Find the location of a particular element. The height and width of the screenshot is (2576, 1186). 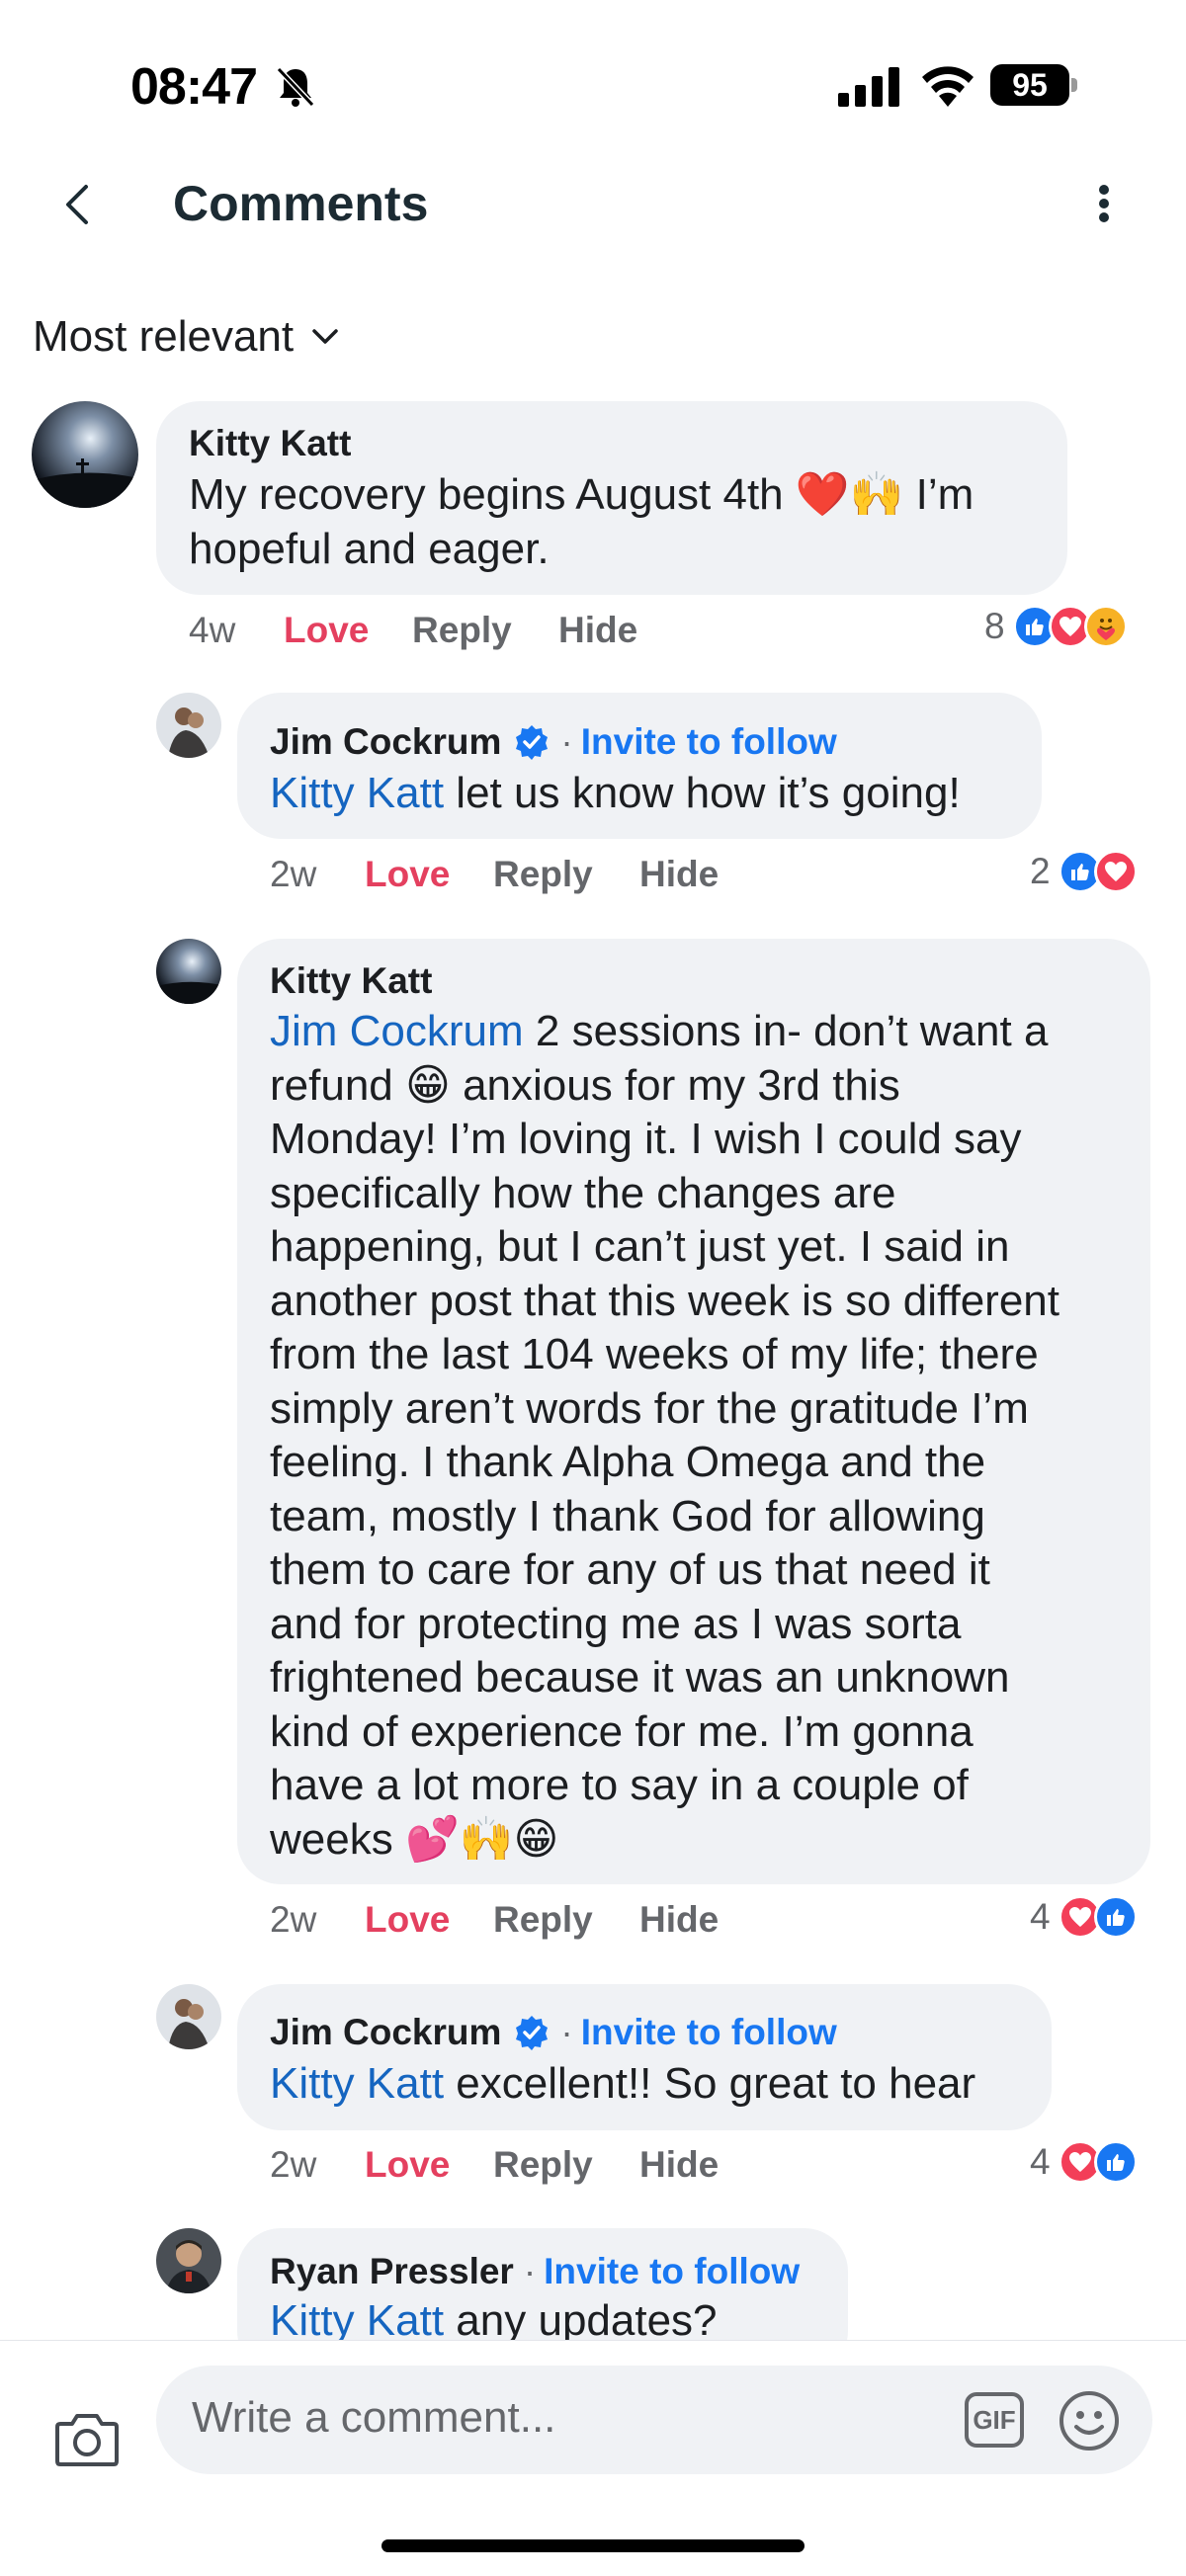

comment-actions: 4w Love Reply Hide is located at coordinates (413, 630).